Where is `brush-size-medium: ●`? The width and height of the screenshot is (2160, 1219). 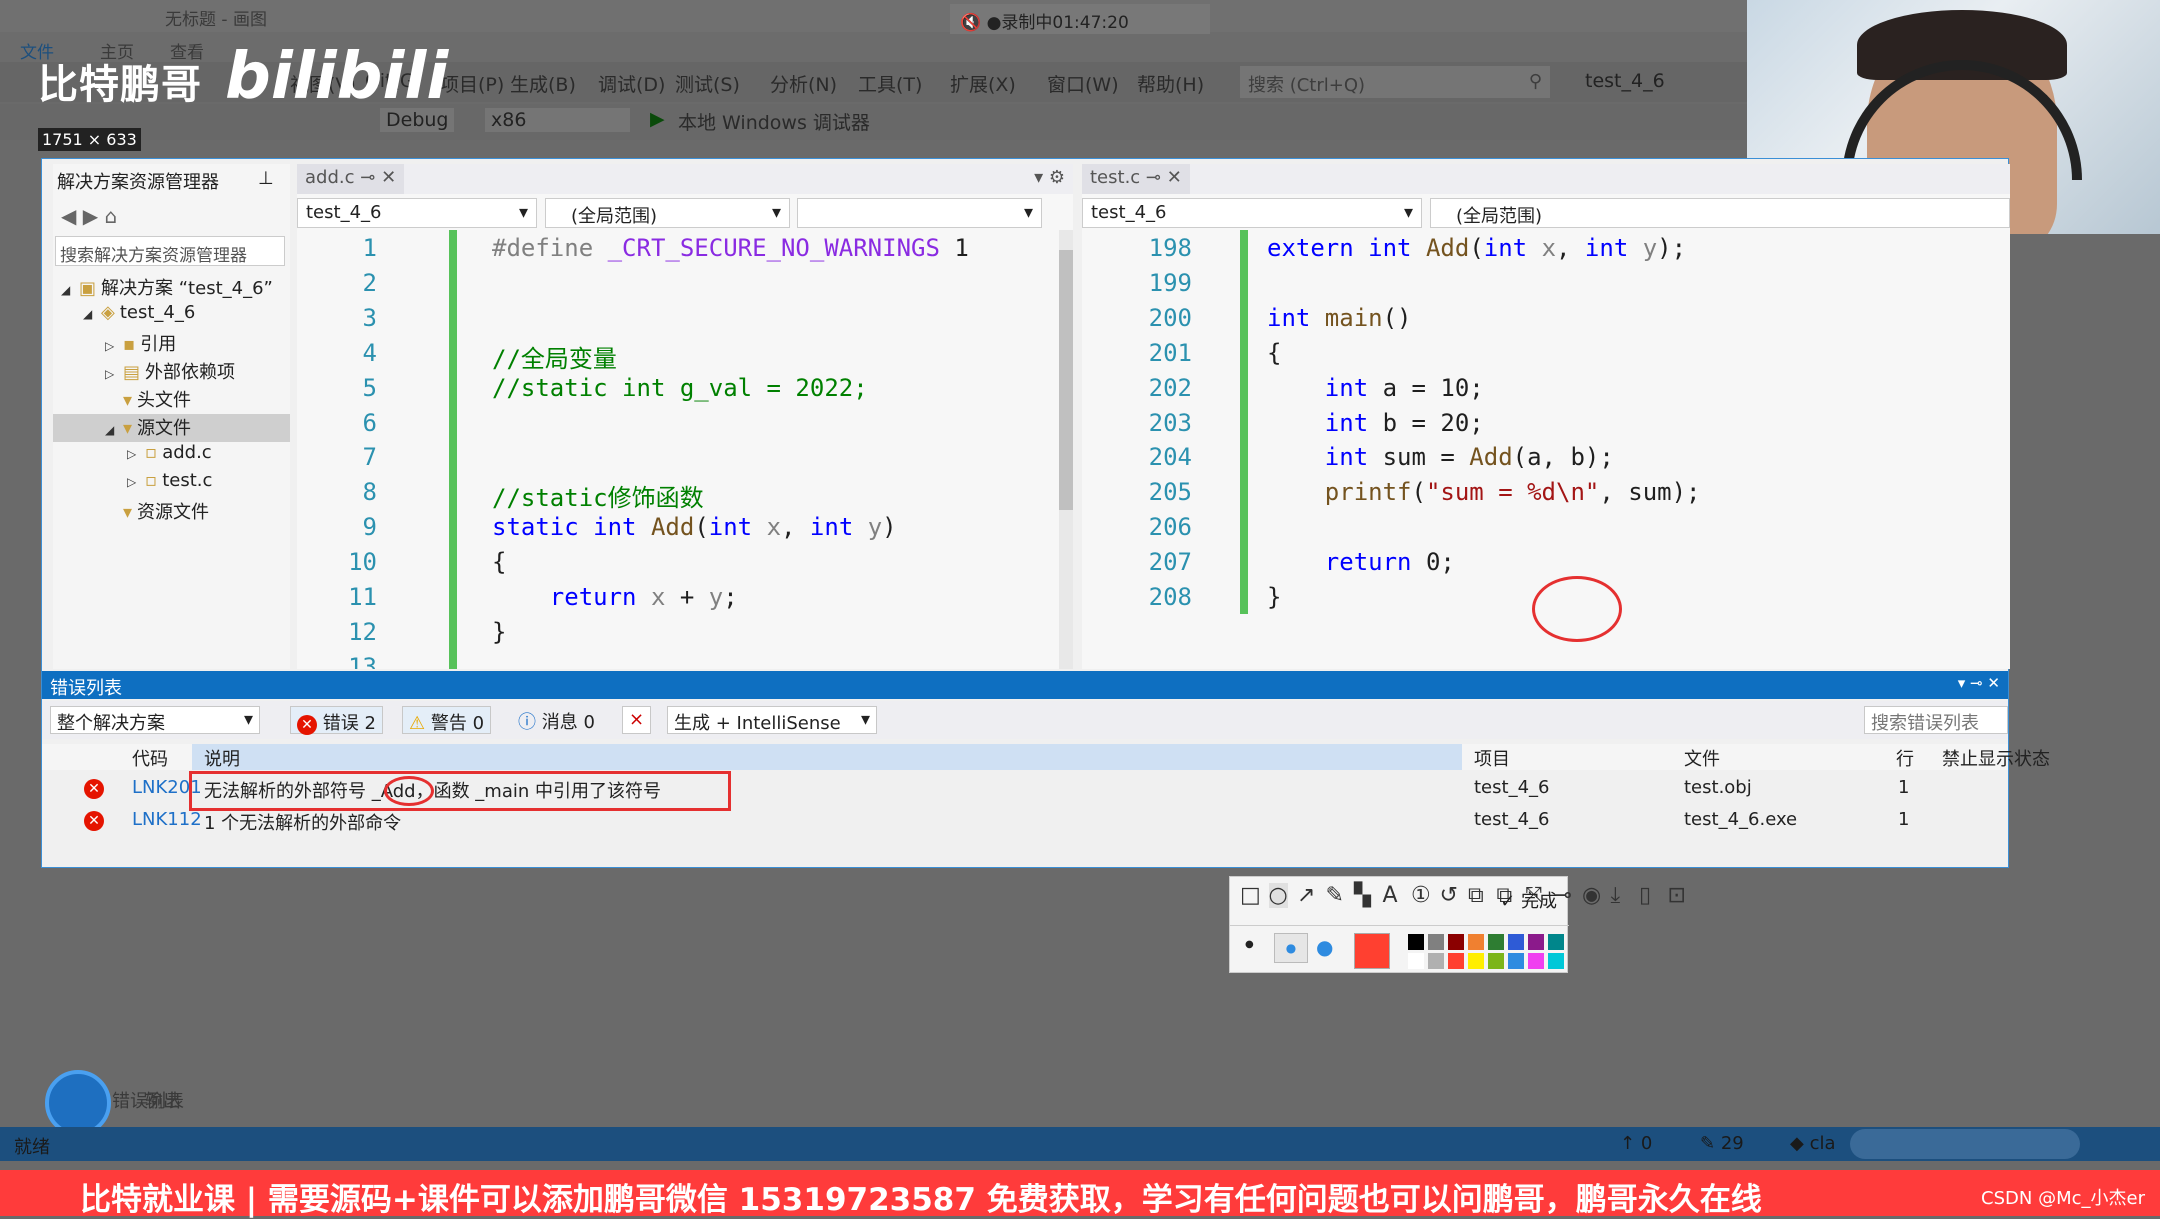
brush-size-medium: ● is located at coordinates (1291, 948).